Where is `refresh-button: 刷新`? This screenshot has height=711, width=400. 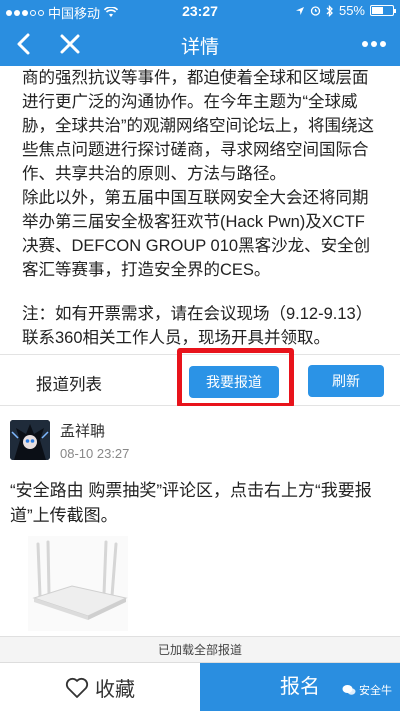
refresh-button: 刷新 is located at coordinates (346, 381).